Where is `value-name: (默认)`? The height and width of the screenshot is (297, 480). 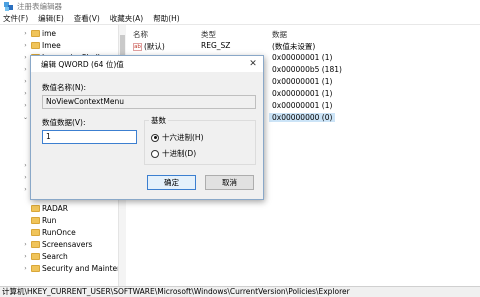 value-name: (默认) is located at coordinates (154, 46).